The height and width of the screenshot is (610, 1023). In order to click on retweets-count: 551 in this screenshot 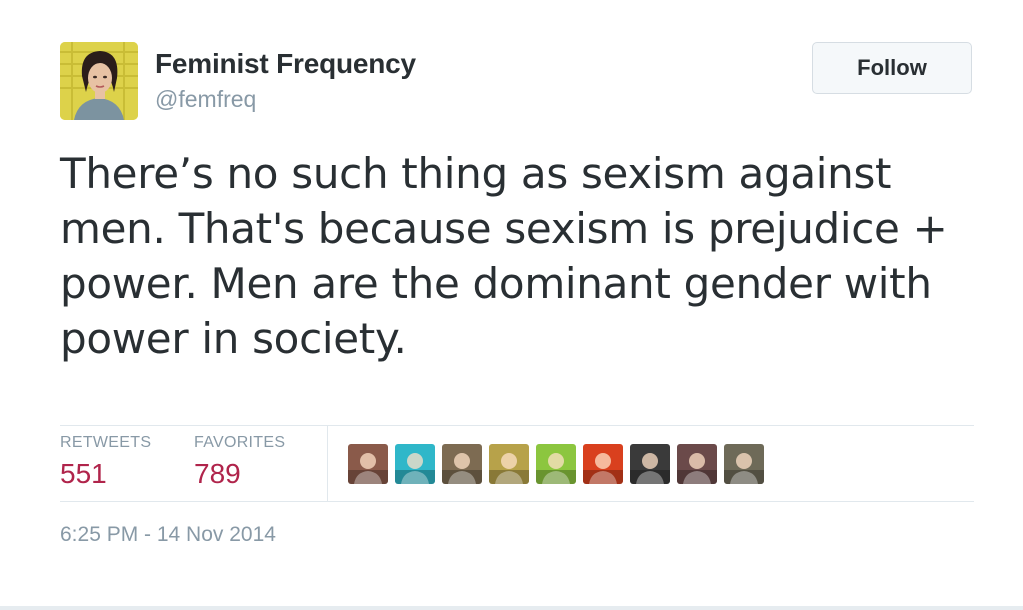, I will do `click(83, 473)`.